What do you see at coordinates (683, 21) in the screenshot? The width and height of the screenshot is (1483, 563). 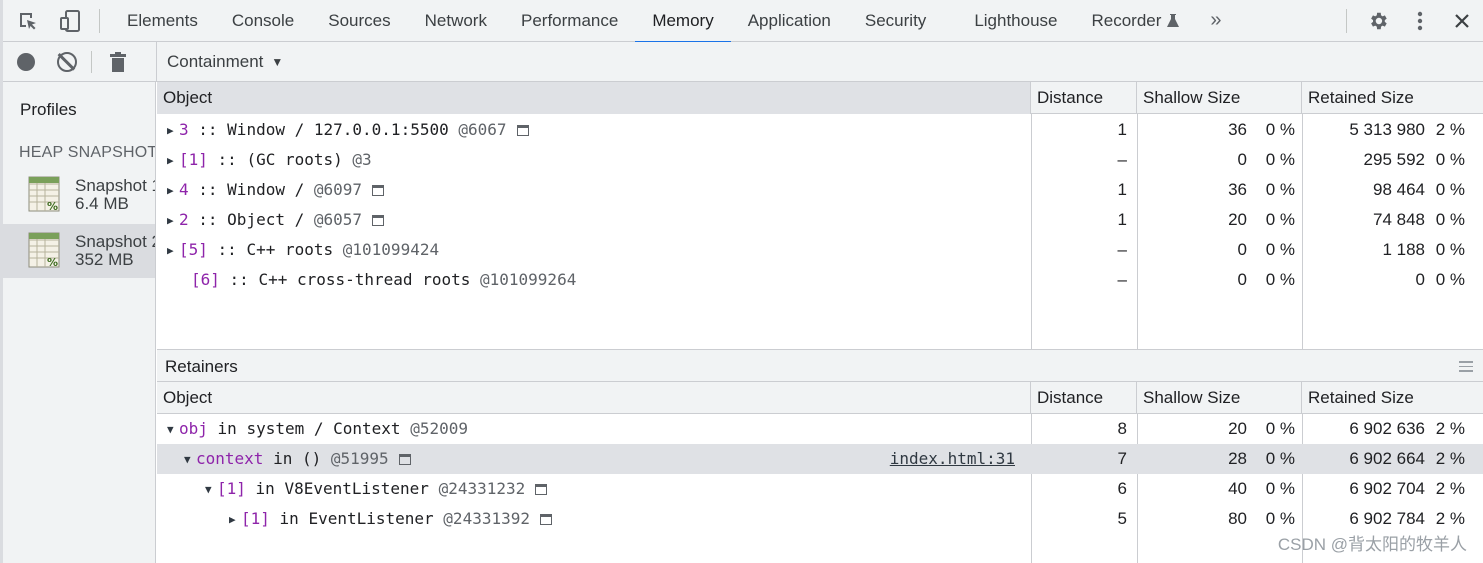 I see `tab-memory: Memory` at bounding box center [683, 21].